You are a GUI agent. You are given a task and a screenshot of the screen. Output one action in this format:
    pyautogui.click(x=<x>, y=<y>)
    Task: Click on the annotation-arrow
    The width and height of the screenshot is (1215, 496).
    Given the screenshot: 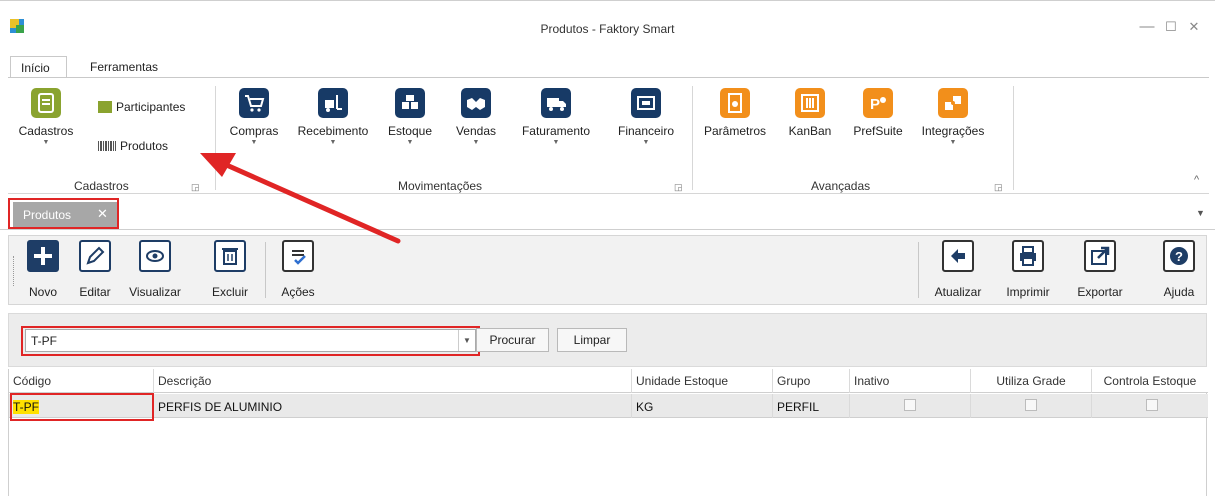 What is the action you would take?
    pyautogui.click(x=300, y=198)
    